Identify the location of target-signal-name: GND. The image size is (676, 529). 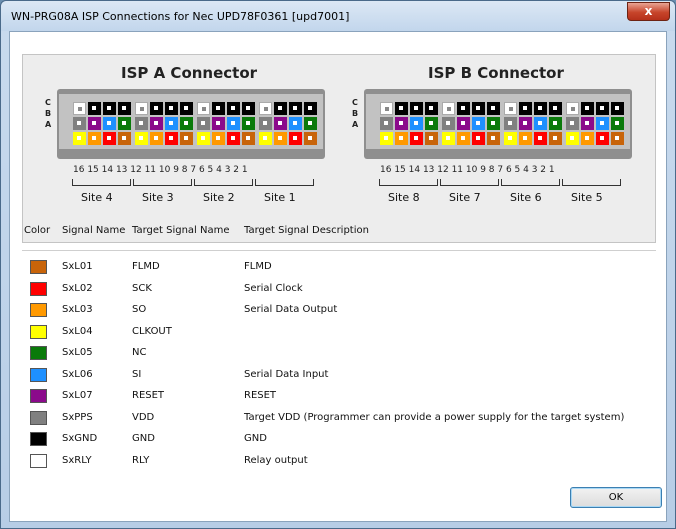
(143, 438).